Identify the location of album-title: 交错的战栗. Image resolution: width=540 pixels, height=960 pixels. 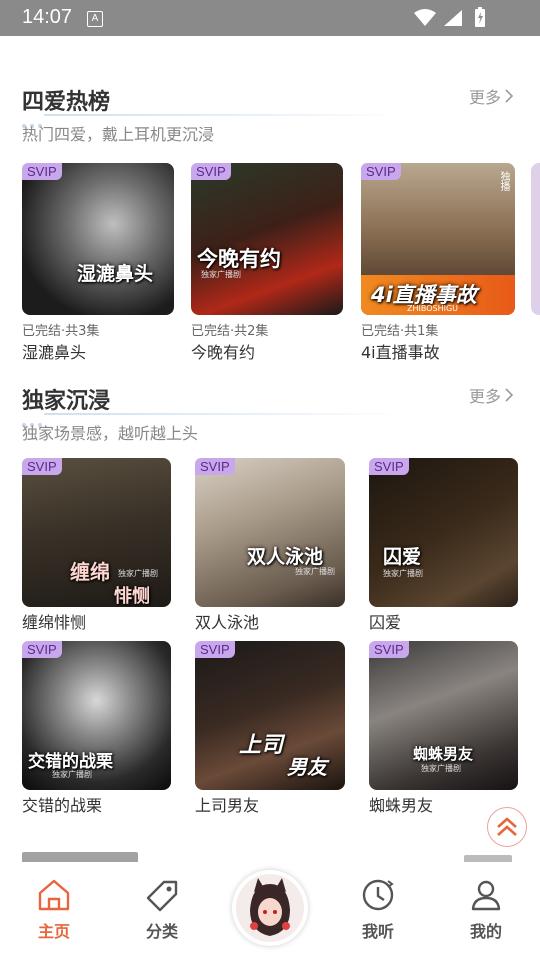
(62, 805).